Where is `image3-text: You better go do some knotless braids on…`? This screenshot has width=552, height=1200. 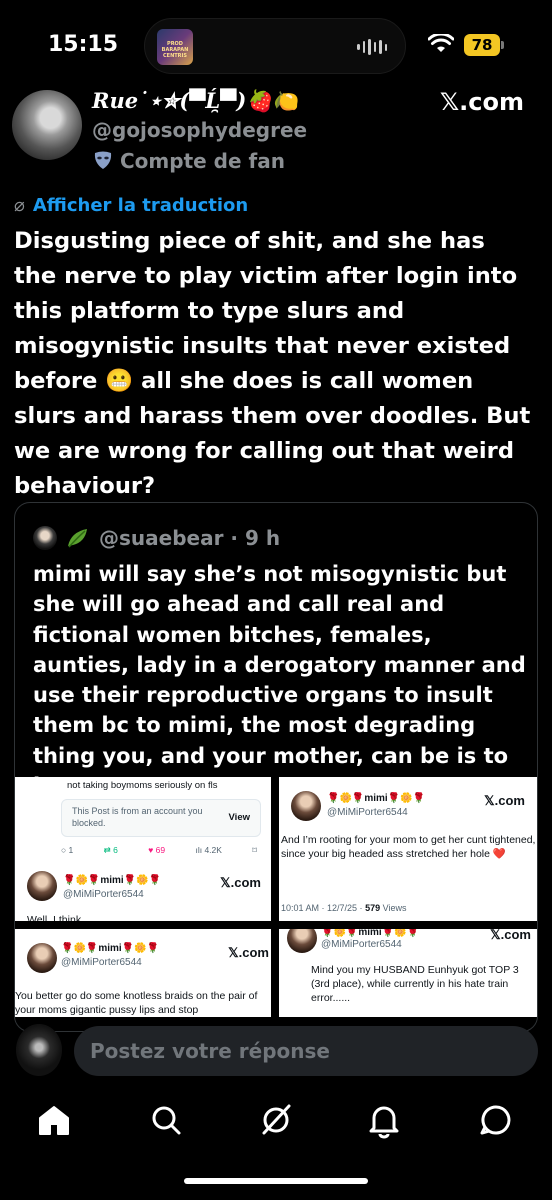
image3-text: You better go do some knotless braids on… is located at coordinates (136, 1003).